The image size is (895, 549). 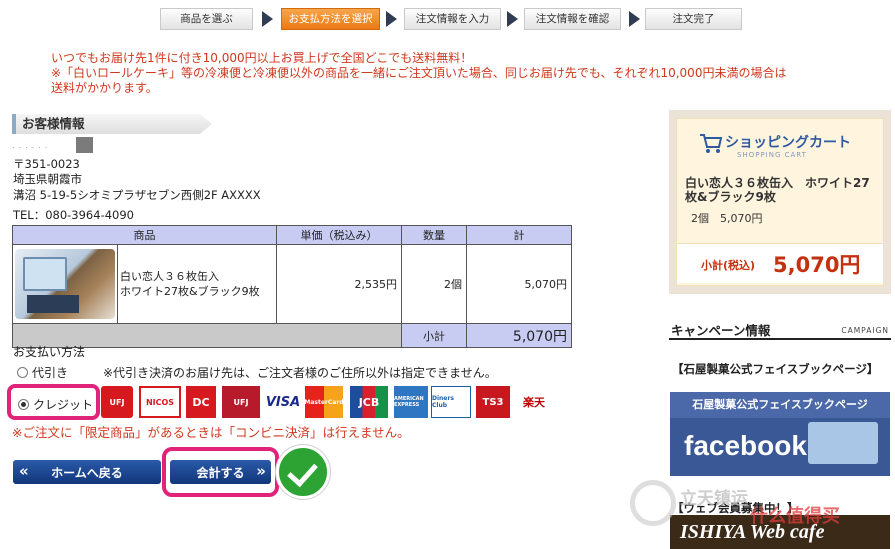 I want to click on back-to-home-button: « ホームへ戻る, so click(x=87, y=472).